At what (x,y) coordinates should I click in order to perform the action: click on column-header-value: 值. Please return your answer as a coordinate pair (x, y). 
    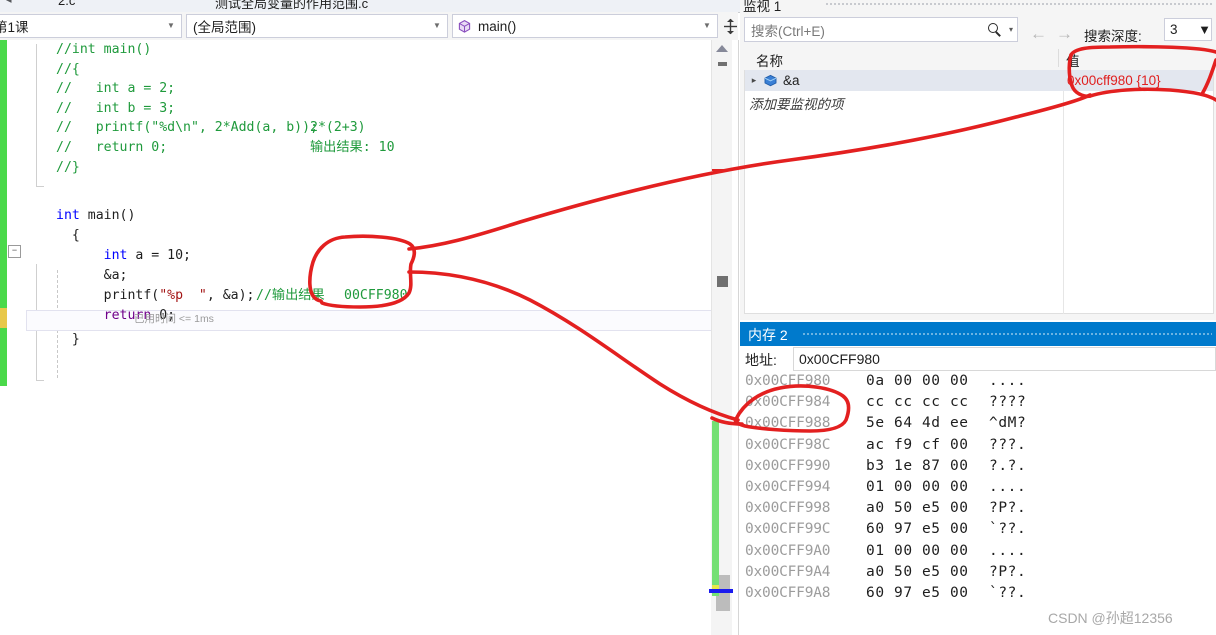
    Looking at the image, I should click on (1073, 60).